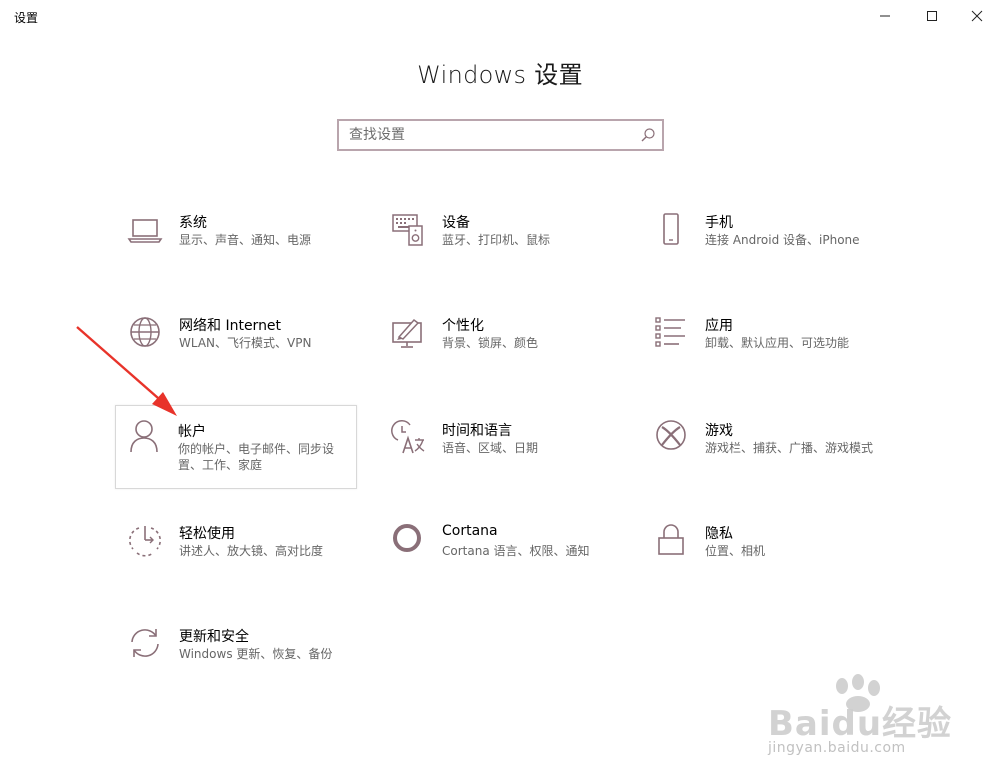  I want to click on xbox-icon, so click(671, 438).